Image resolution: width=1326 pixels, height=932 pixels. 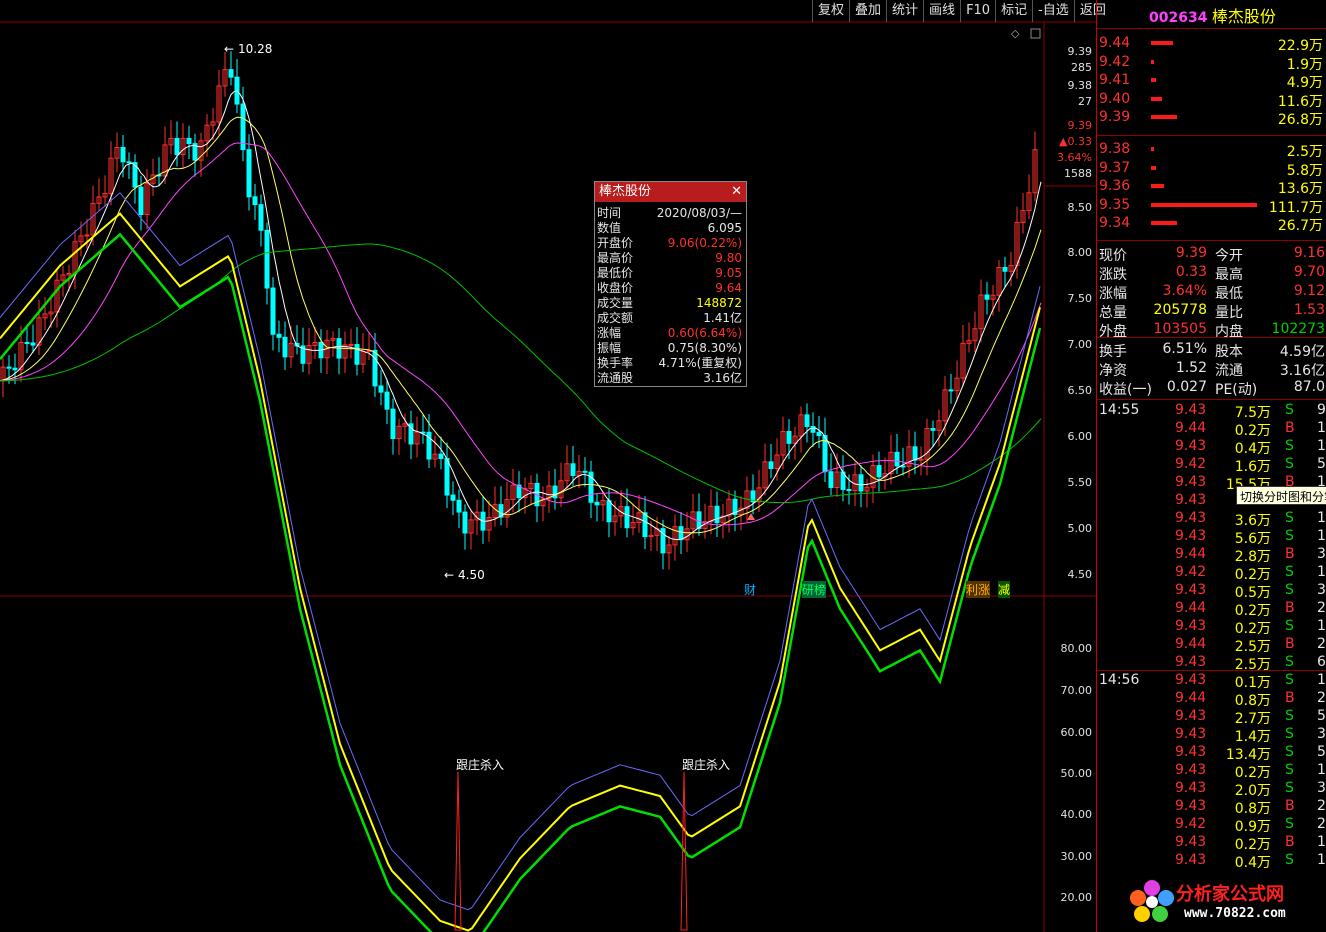 I want to click on tooltip-row: 成交量 148872, so click(x=670, y=303).